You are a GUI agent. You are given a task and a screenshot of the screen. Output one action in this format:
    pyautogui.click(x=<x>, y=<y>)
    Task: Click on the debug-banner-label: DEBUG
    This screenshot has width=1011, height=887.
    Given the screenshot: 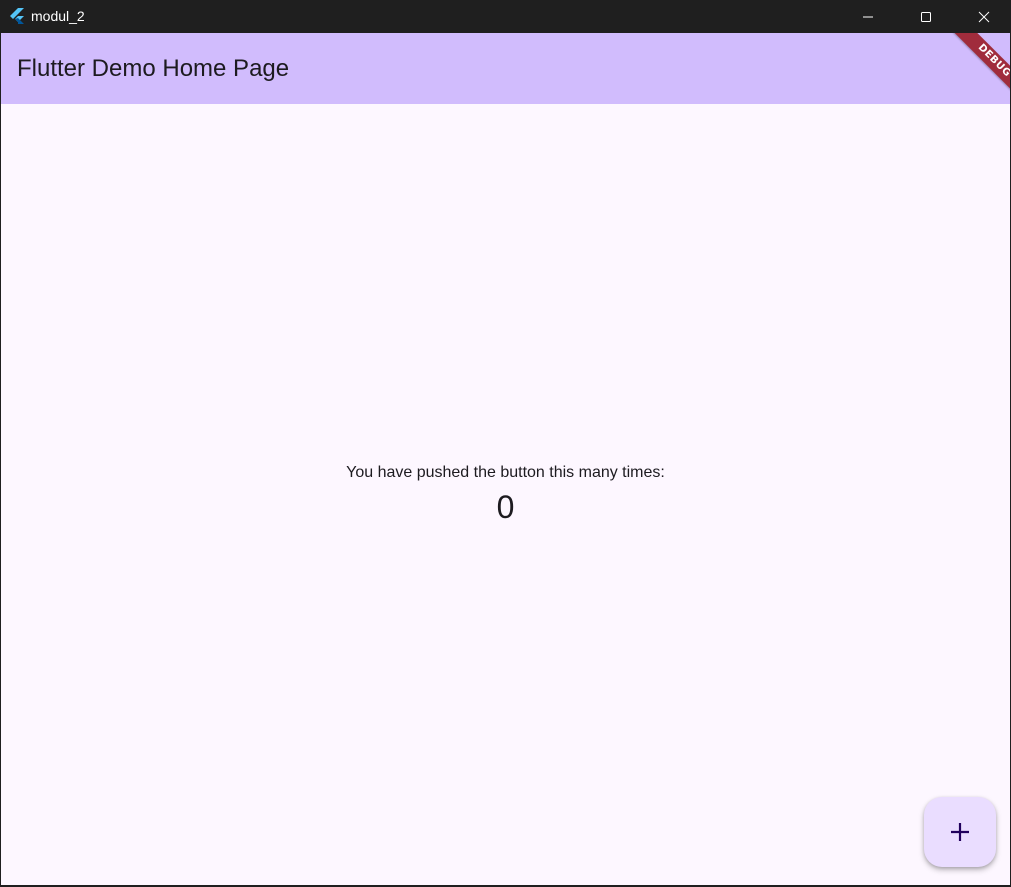 What is the action you would take?
    pyautogui.click(x=981, y=68)
    